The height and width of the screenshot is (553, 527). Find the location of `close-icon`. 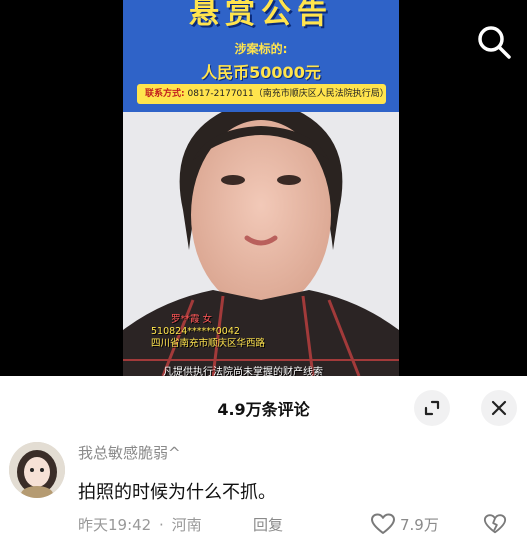

close-icon is located at coordinates (499, 408).